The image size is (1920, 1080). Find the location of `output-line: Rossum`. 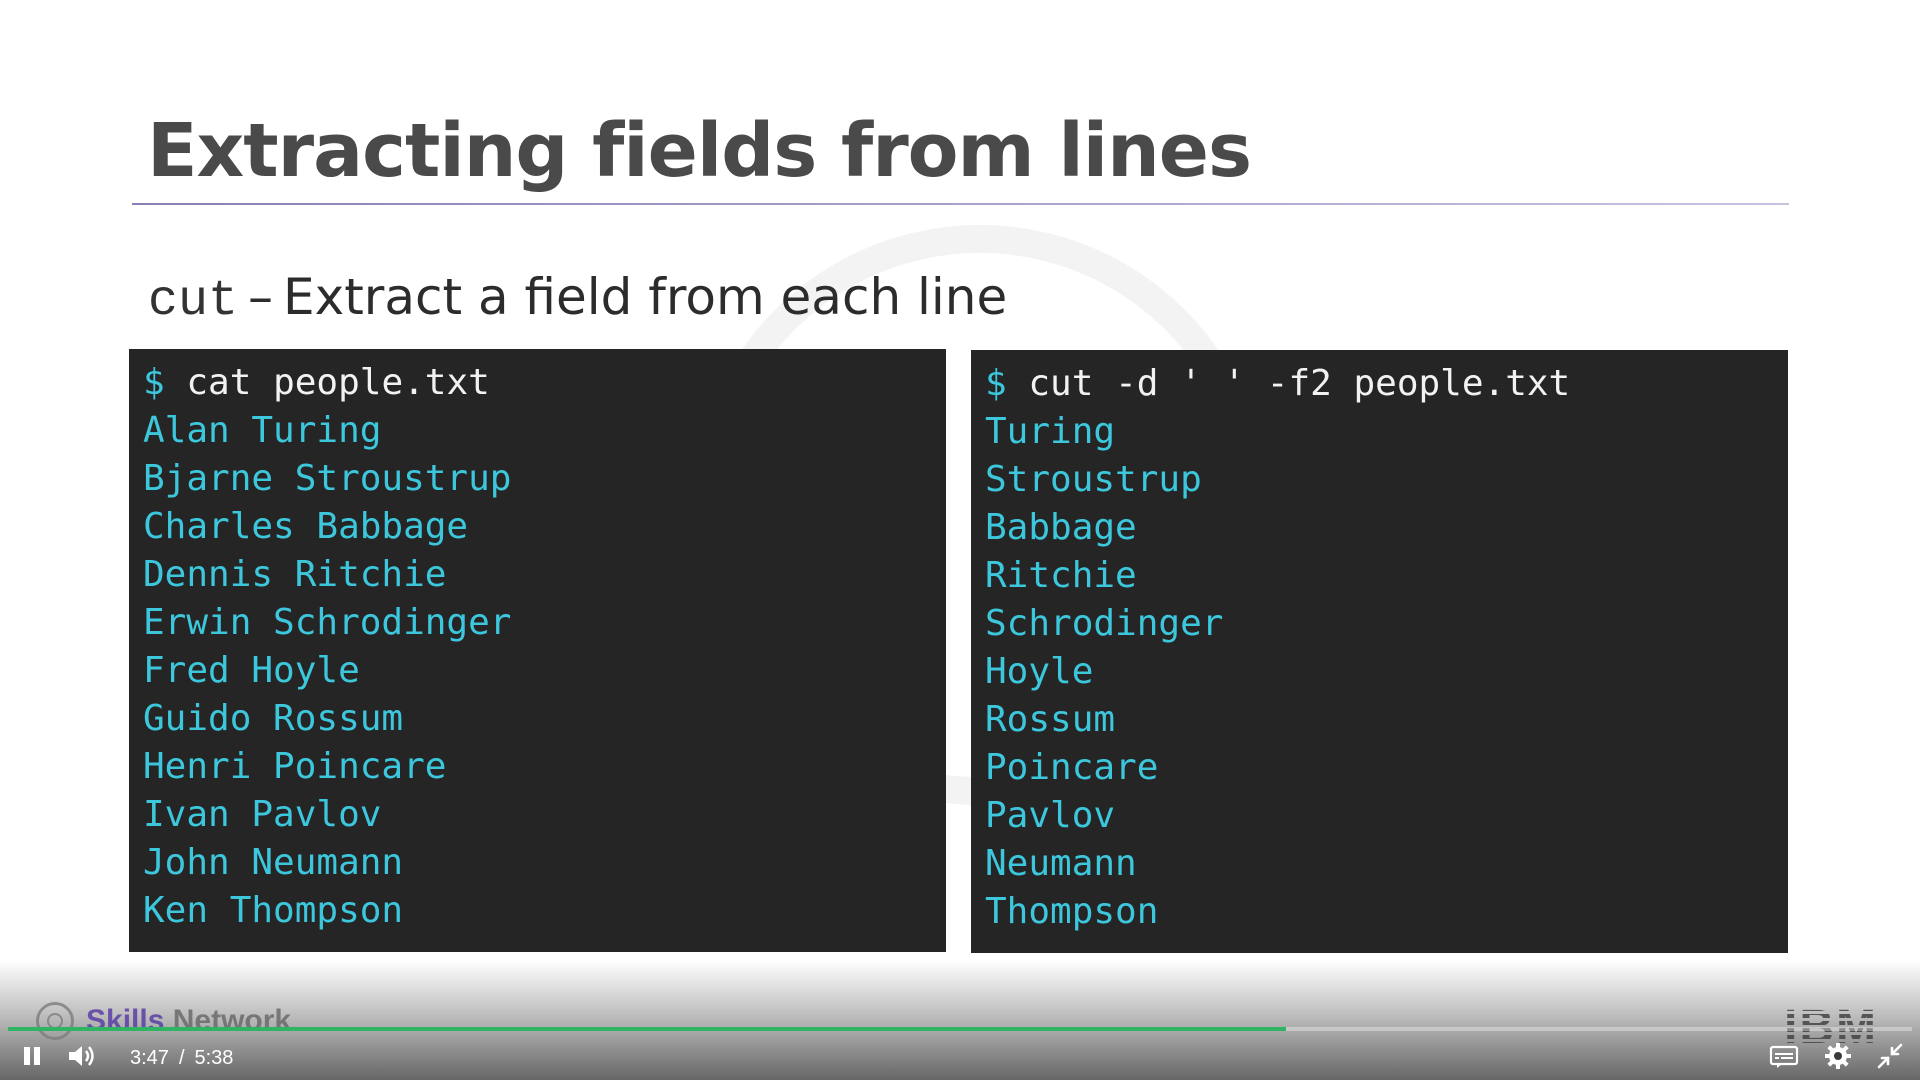

output-line: Rossum is located at coordinates (1050, 719).